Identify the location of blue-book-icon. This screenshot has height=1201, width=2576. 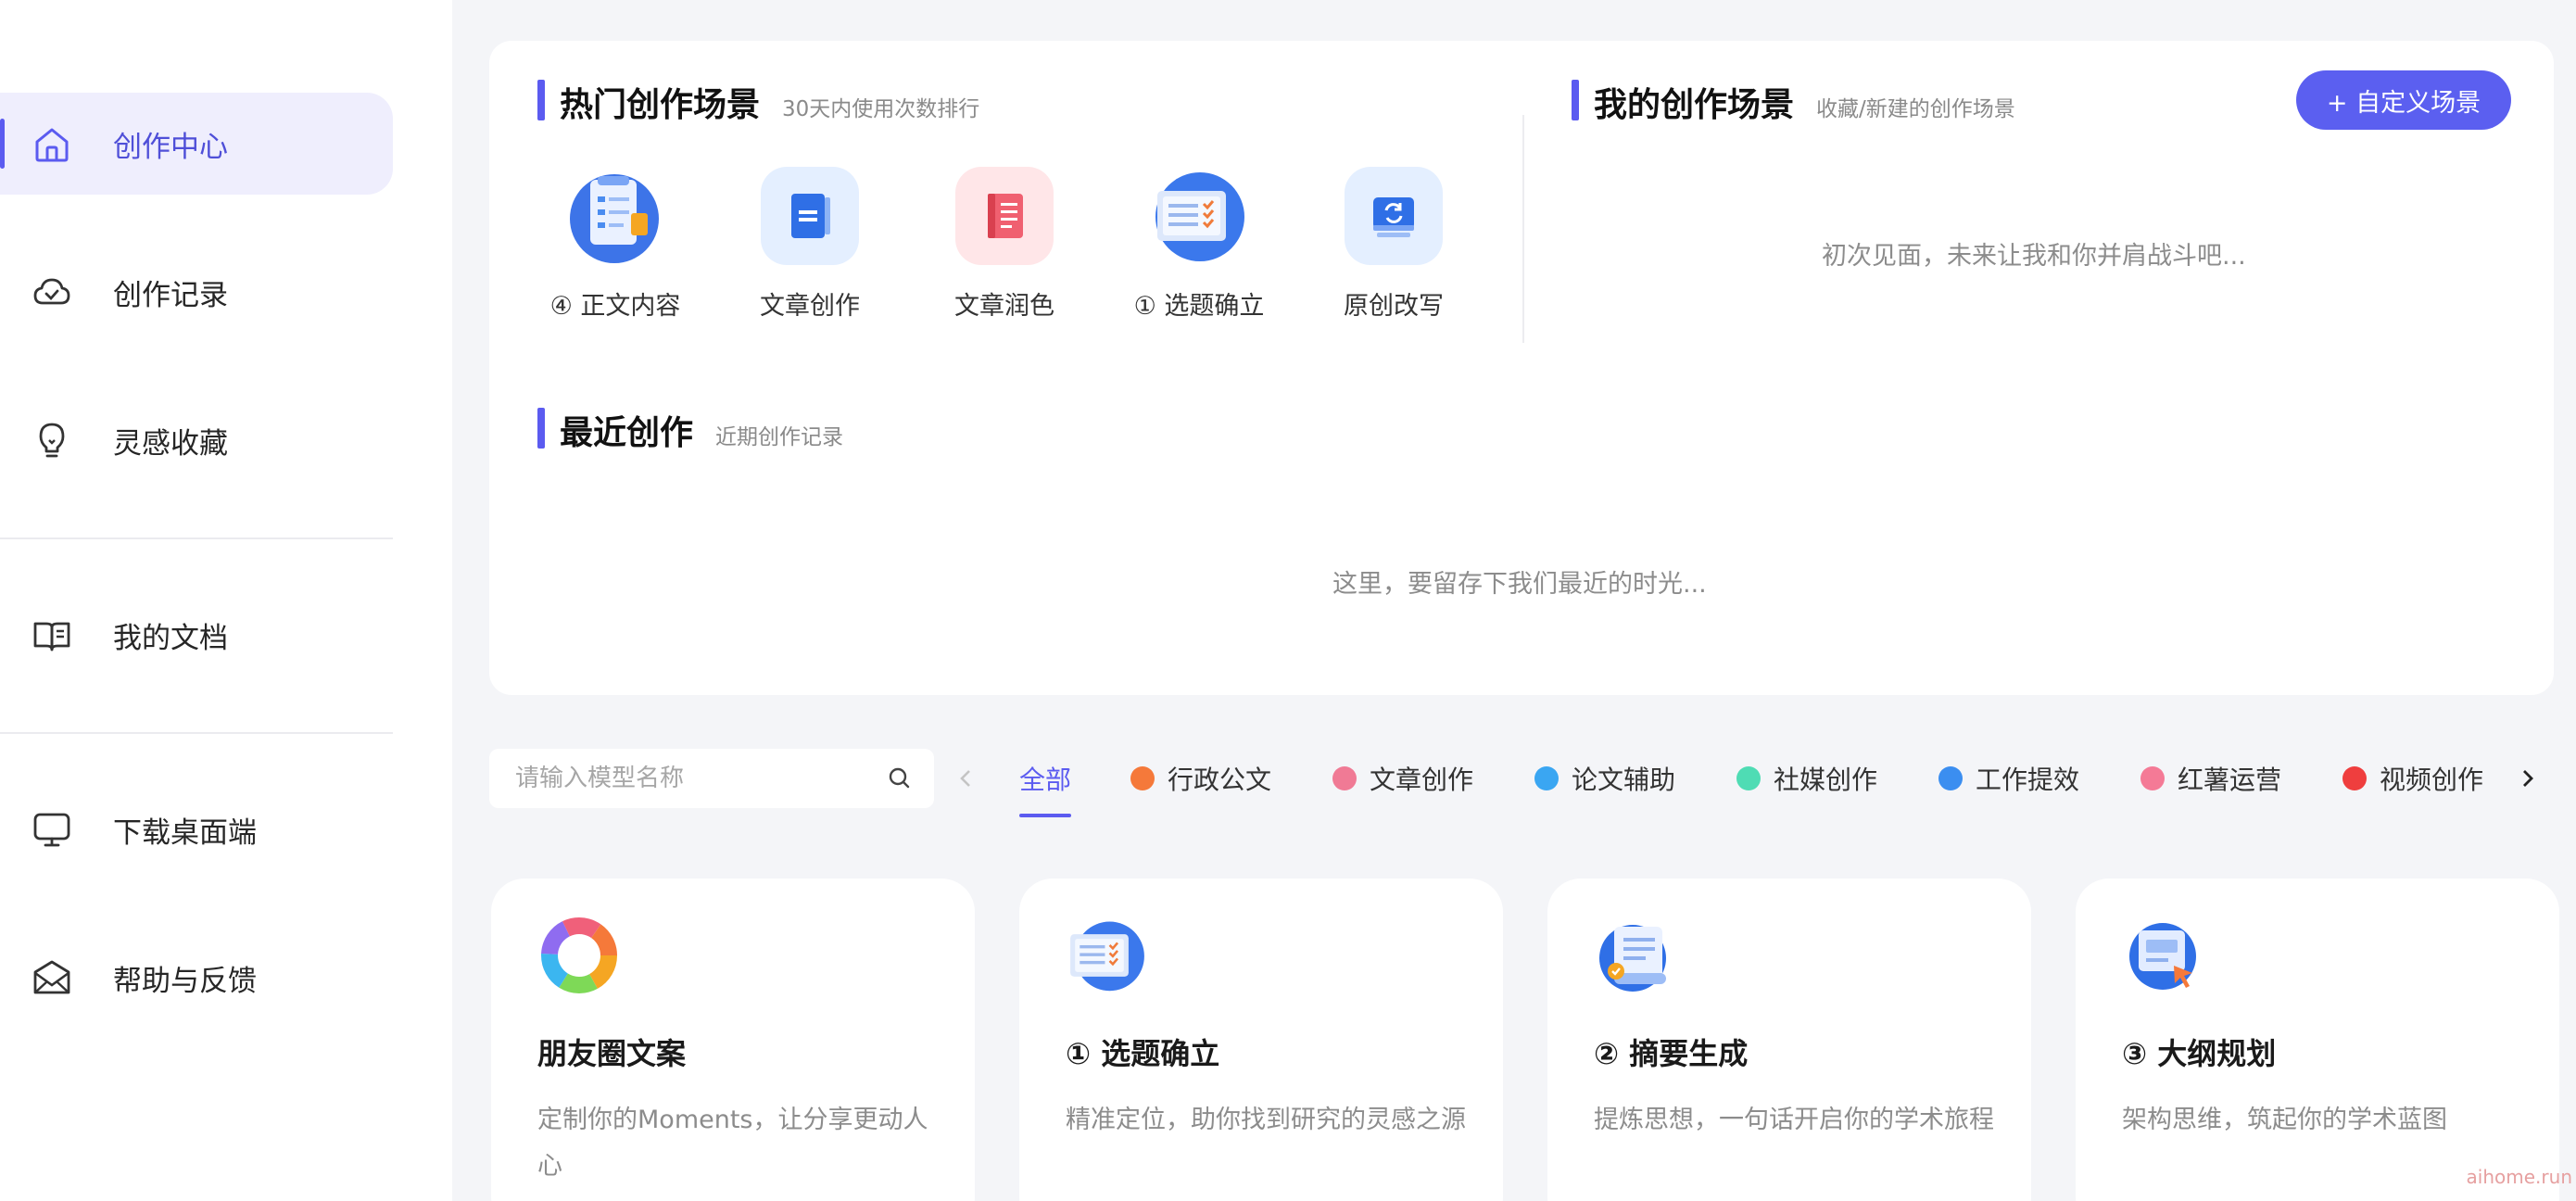
(810, 216).